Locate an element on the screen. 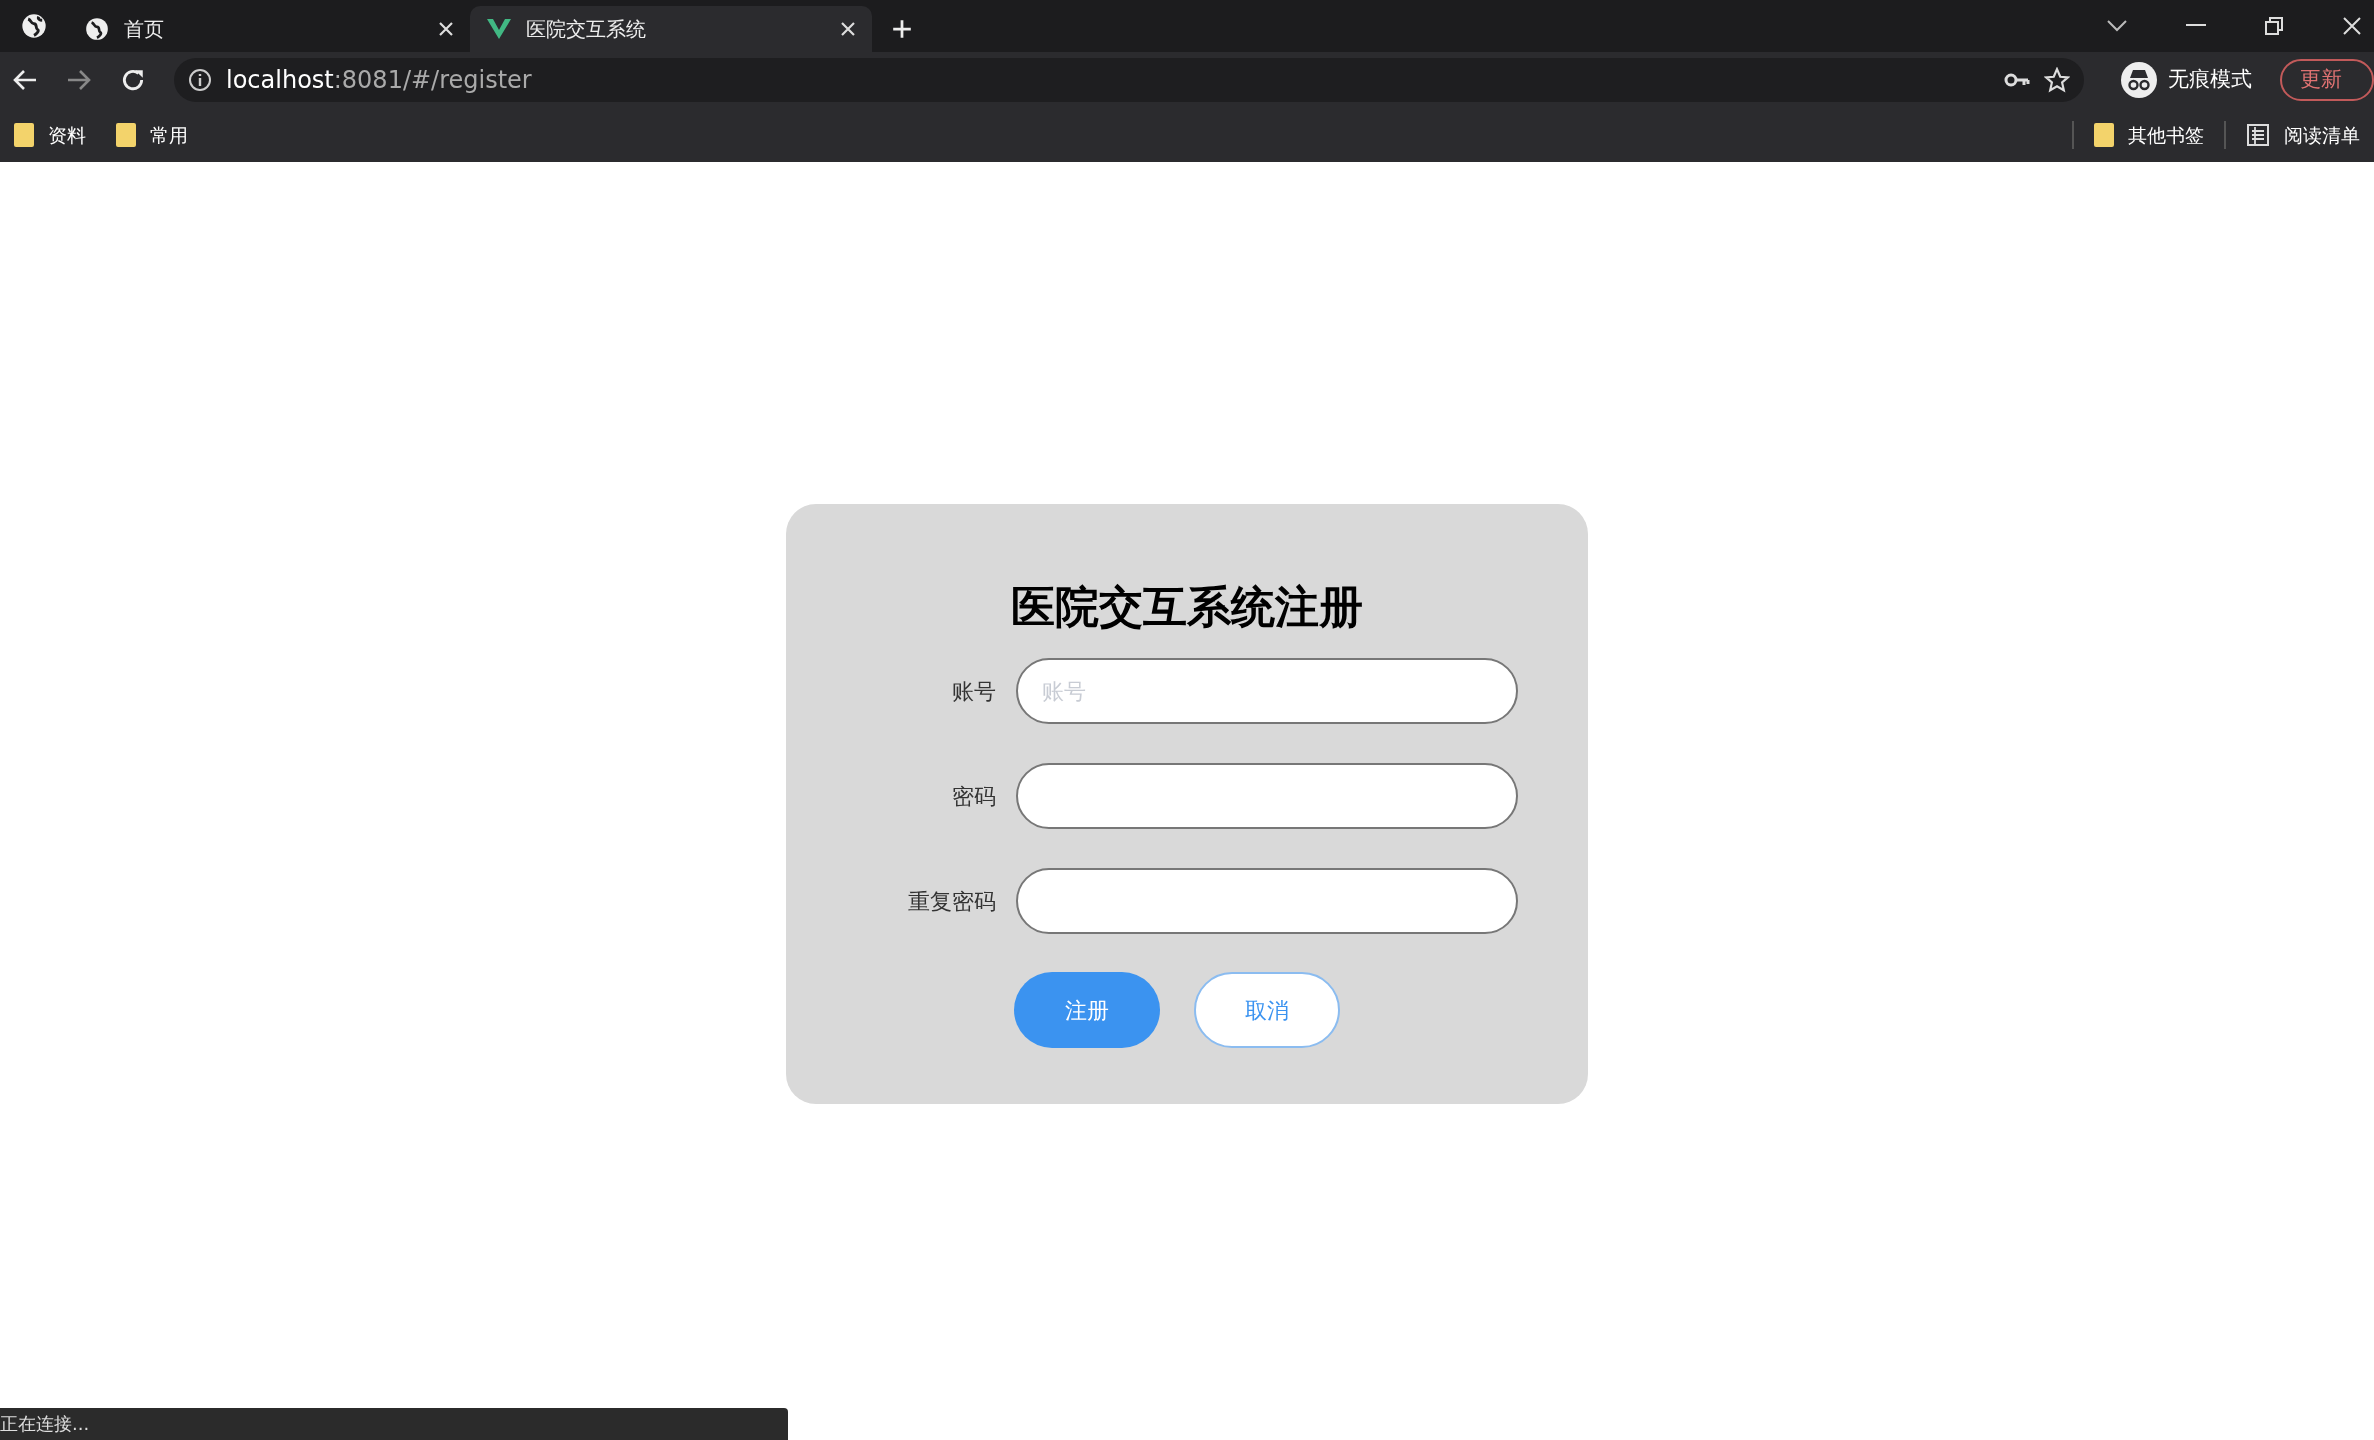 The image size is (2374, 1440). info-icon is located at coordinates (200, 80).